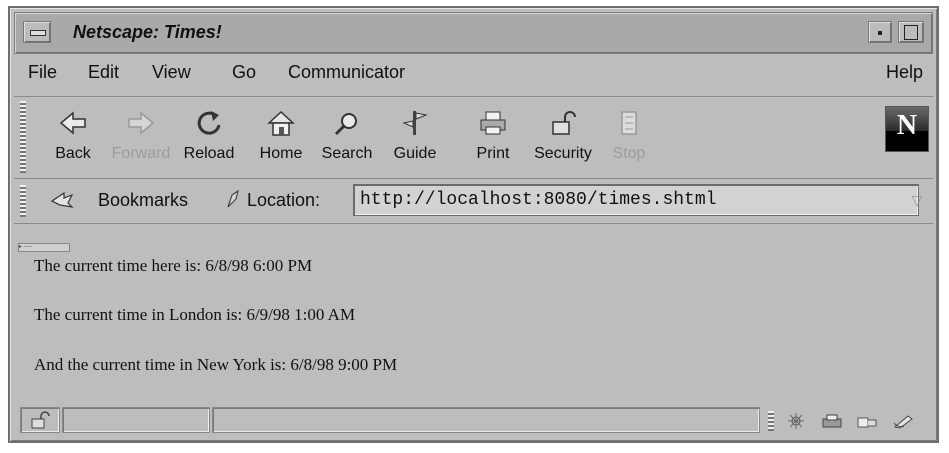 Image resolution: width=949 pixels, height=453 pixels. What do you see at coordinates (563, 153) in the screenshot?
I see `security-label: Security` at bounding box center [563, 153].